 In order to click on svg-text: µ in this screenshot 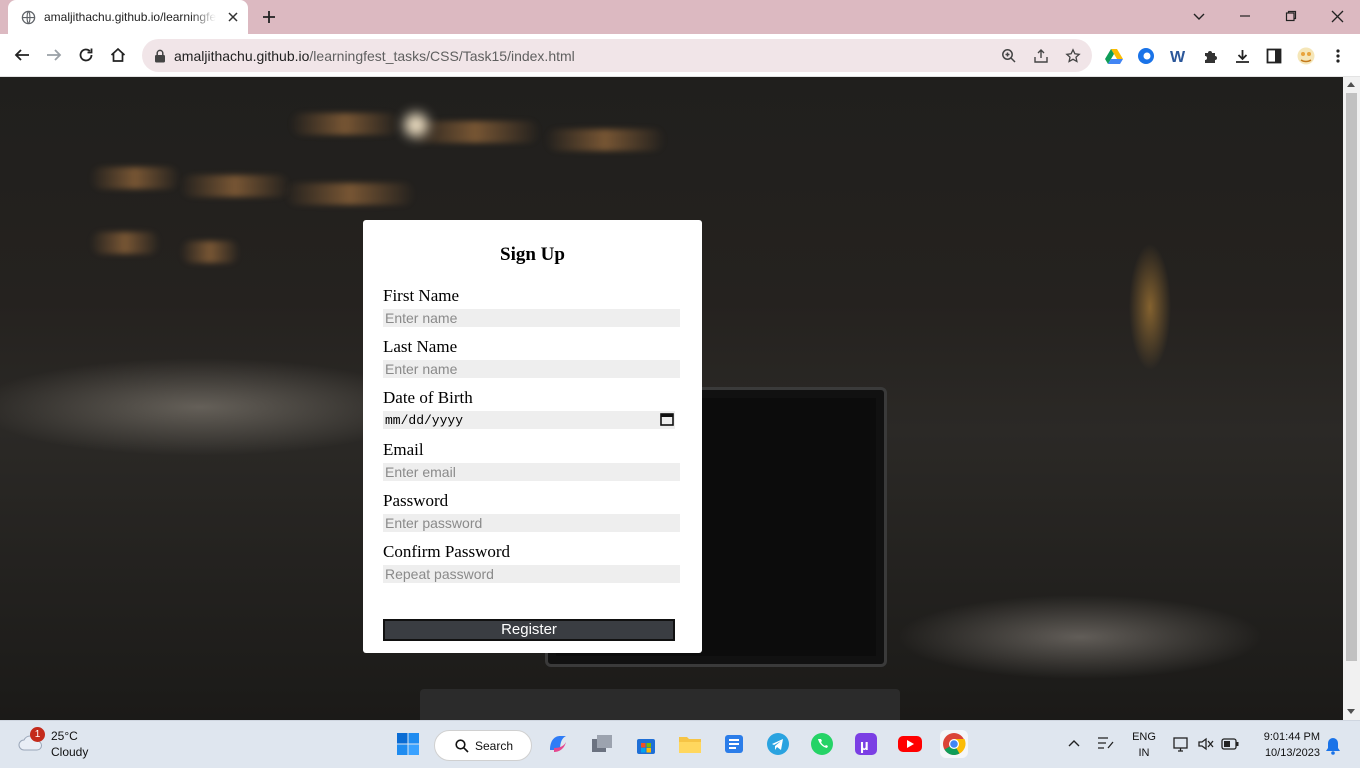, I will do `click(864, 745)`.